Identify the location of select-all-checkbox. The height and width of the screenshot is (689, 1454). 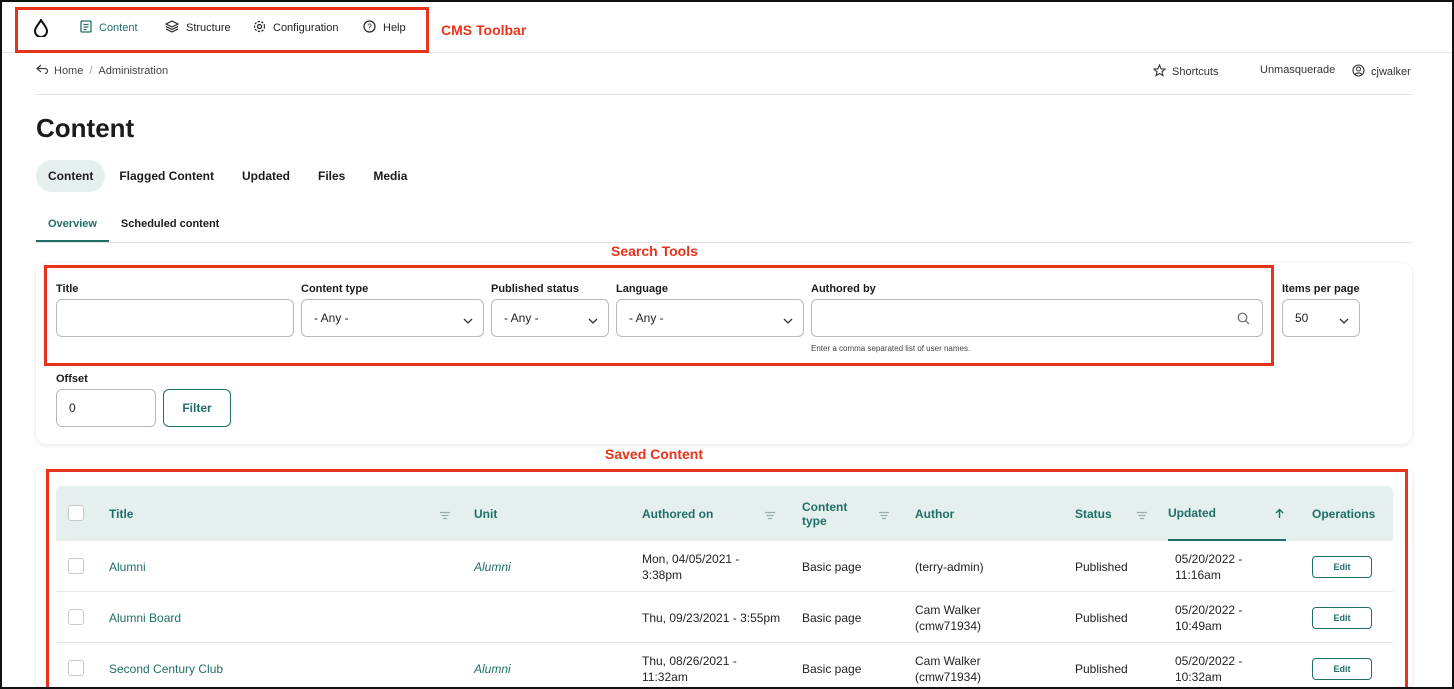
(76, 513).